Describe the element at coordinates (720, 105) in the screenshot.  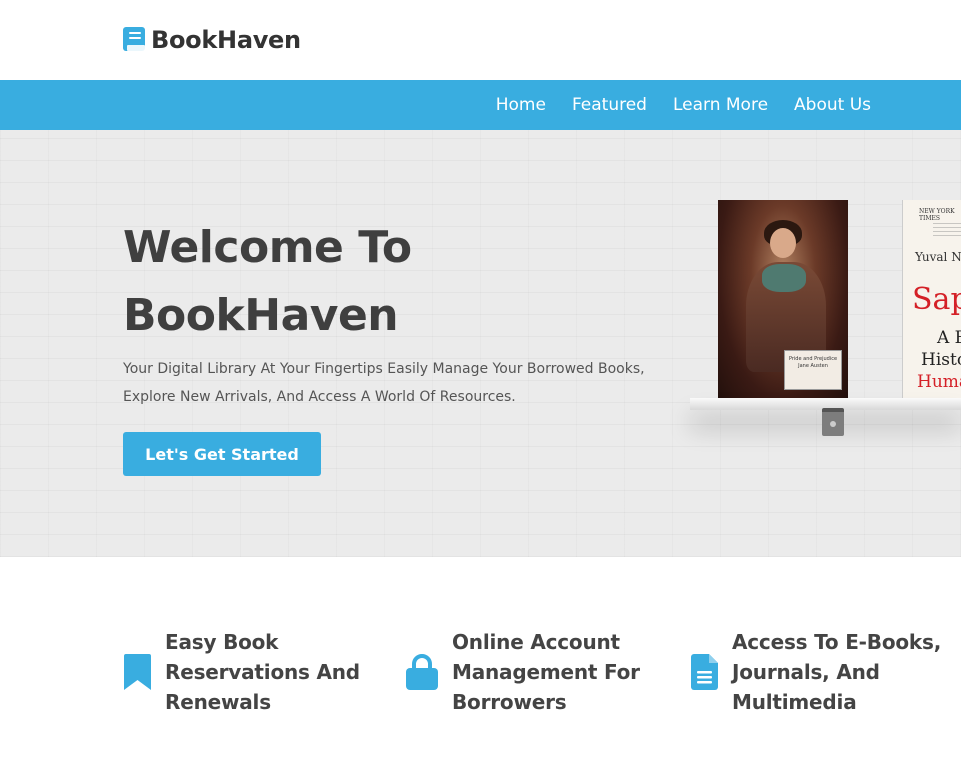
I see `nav-learn-more-link: Learn More` at that location.